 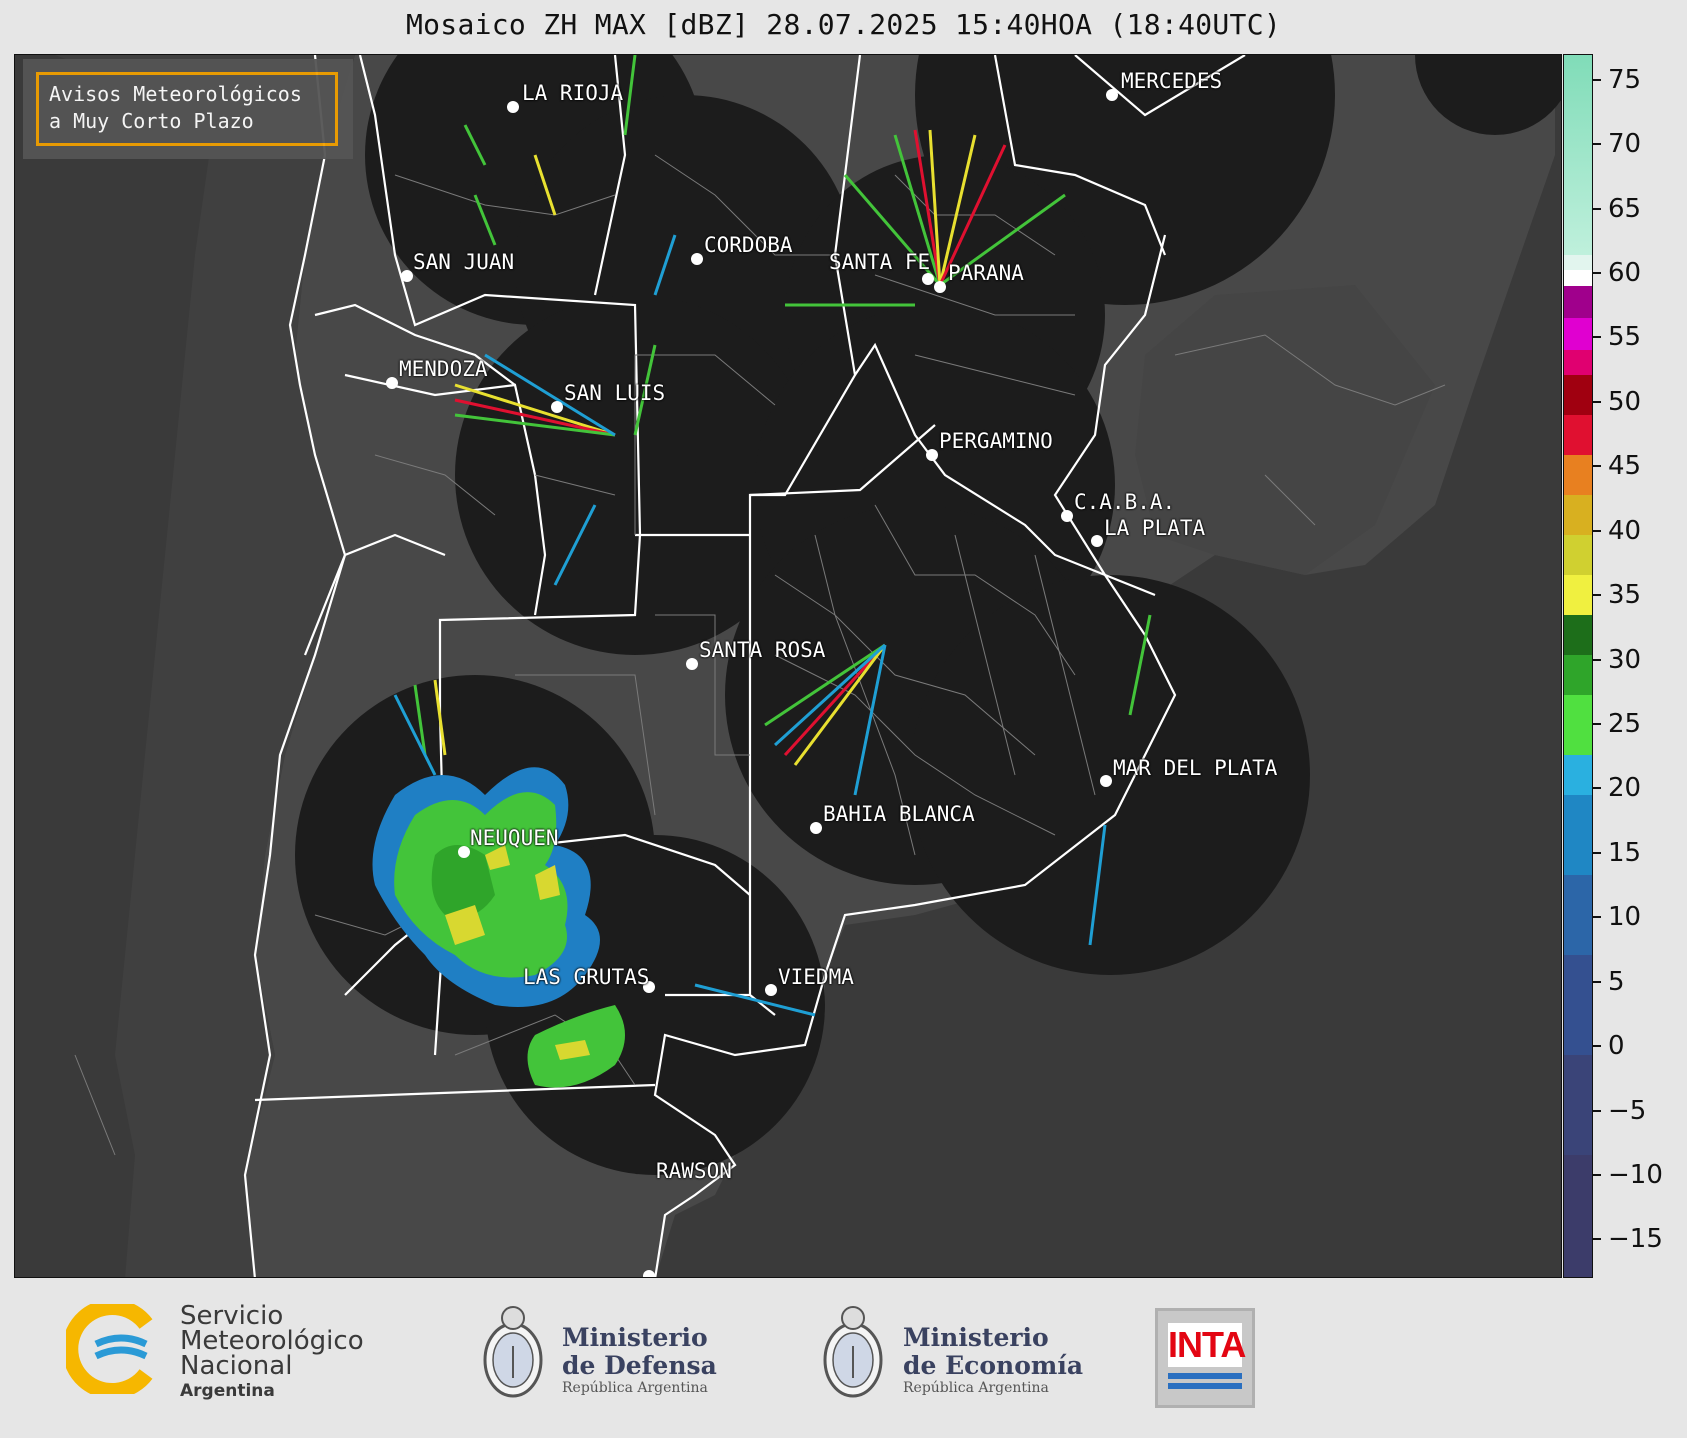 What do you see at coordinates (976, 1337) in the screenshot?
I see `economia-line-1: Ministerio` at bounding box center [976, 1337].